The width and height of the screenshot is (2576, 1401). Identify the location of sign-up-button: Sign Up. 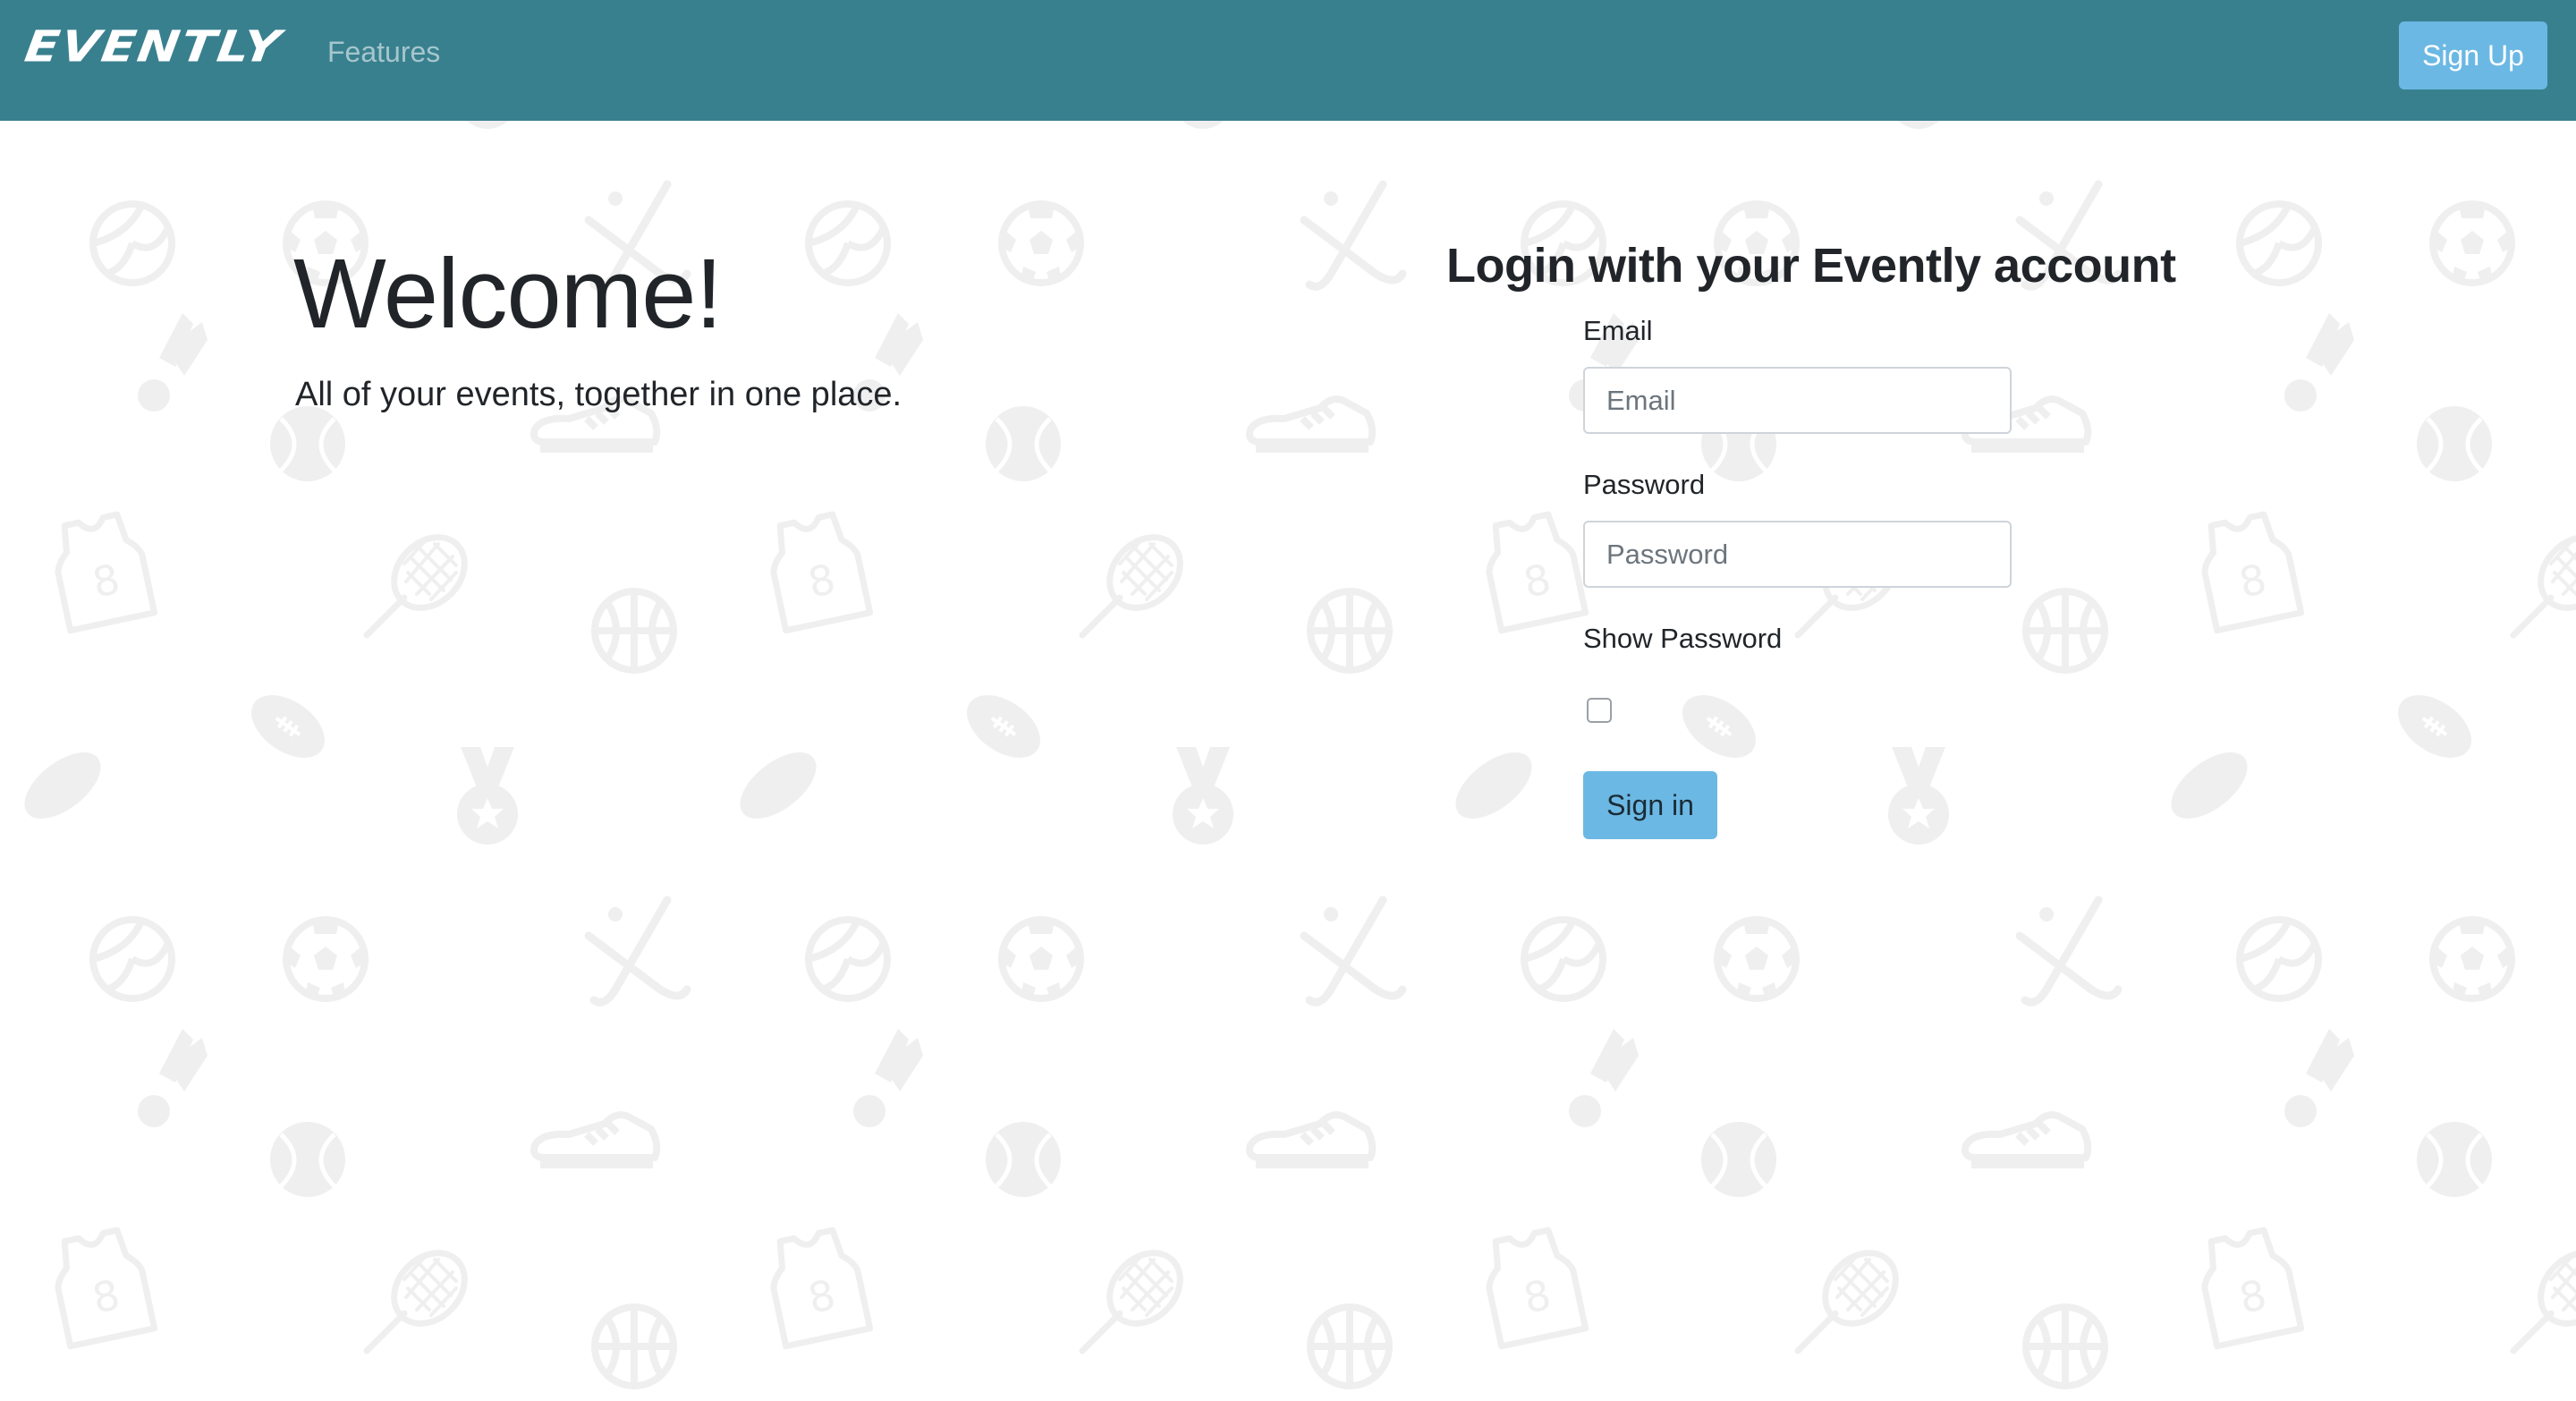
(2473, 55).